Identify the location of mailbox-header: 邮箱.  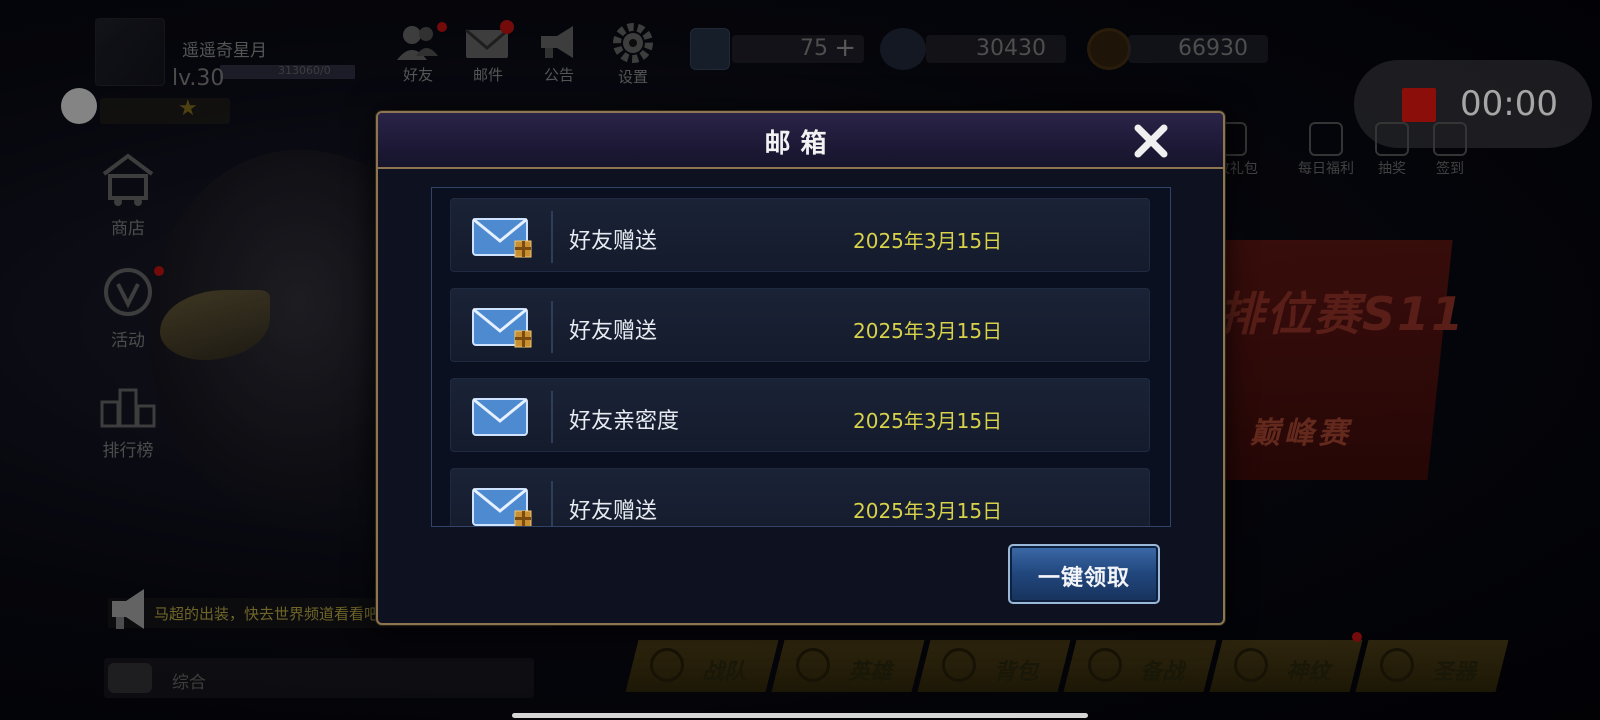
(800, 141).